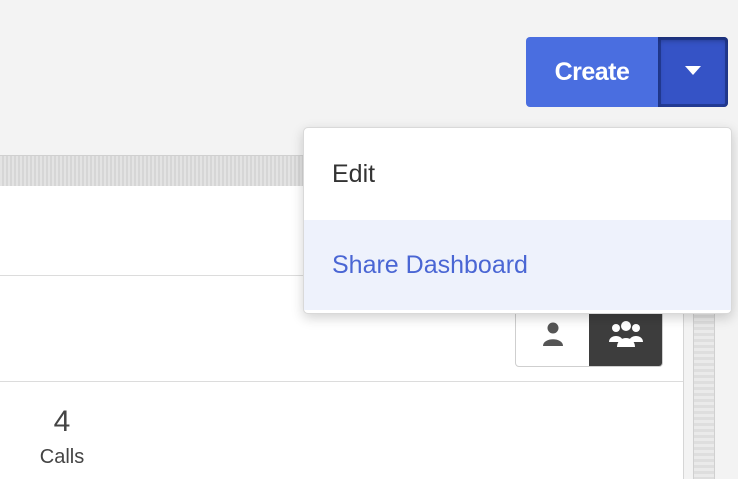 The height and width of the screenshot is (479, 738). Describe the element at coordinates (62, 457) in the screenshot. I see `metric-label: Calls` at that location.